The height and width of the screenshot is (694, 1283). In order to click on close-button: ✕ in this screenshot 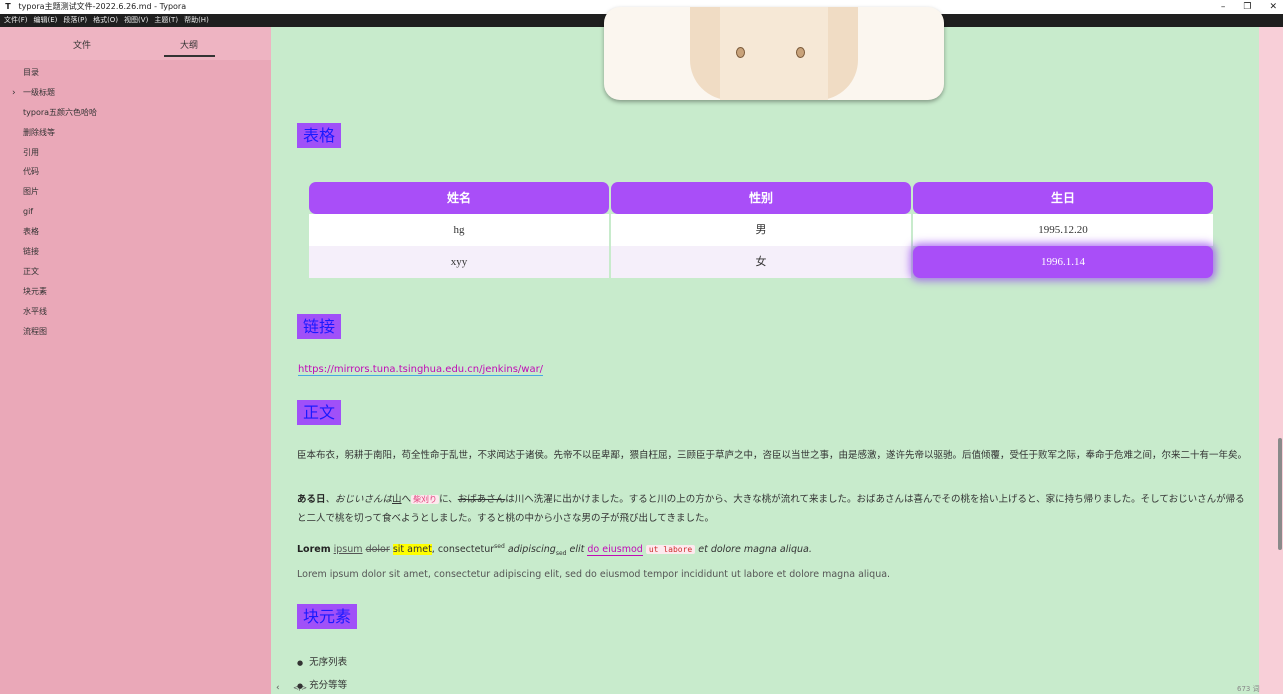, I will do `click(1273, 7)`.